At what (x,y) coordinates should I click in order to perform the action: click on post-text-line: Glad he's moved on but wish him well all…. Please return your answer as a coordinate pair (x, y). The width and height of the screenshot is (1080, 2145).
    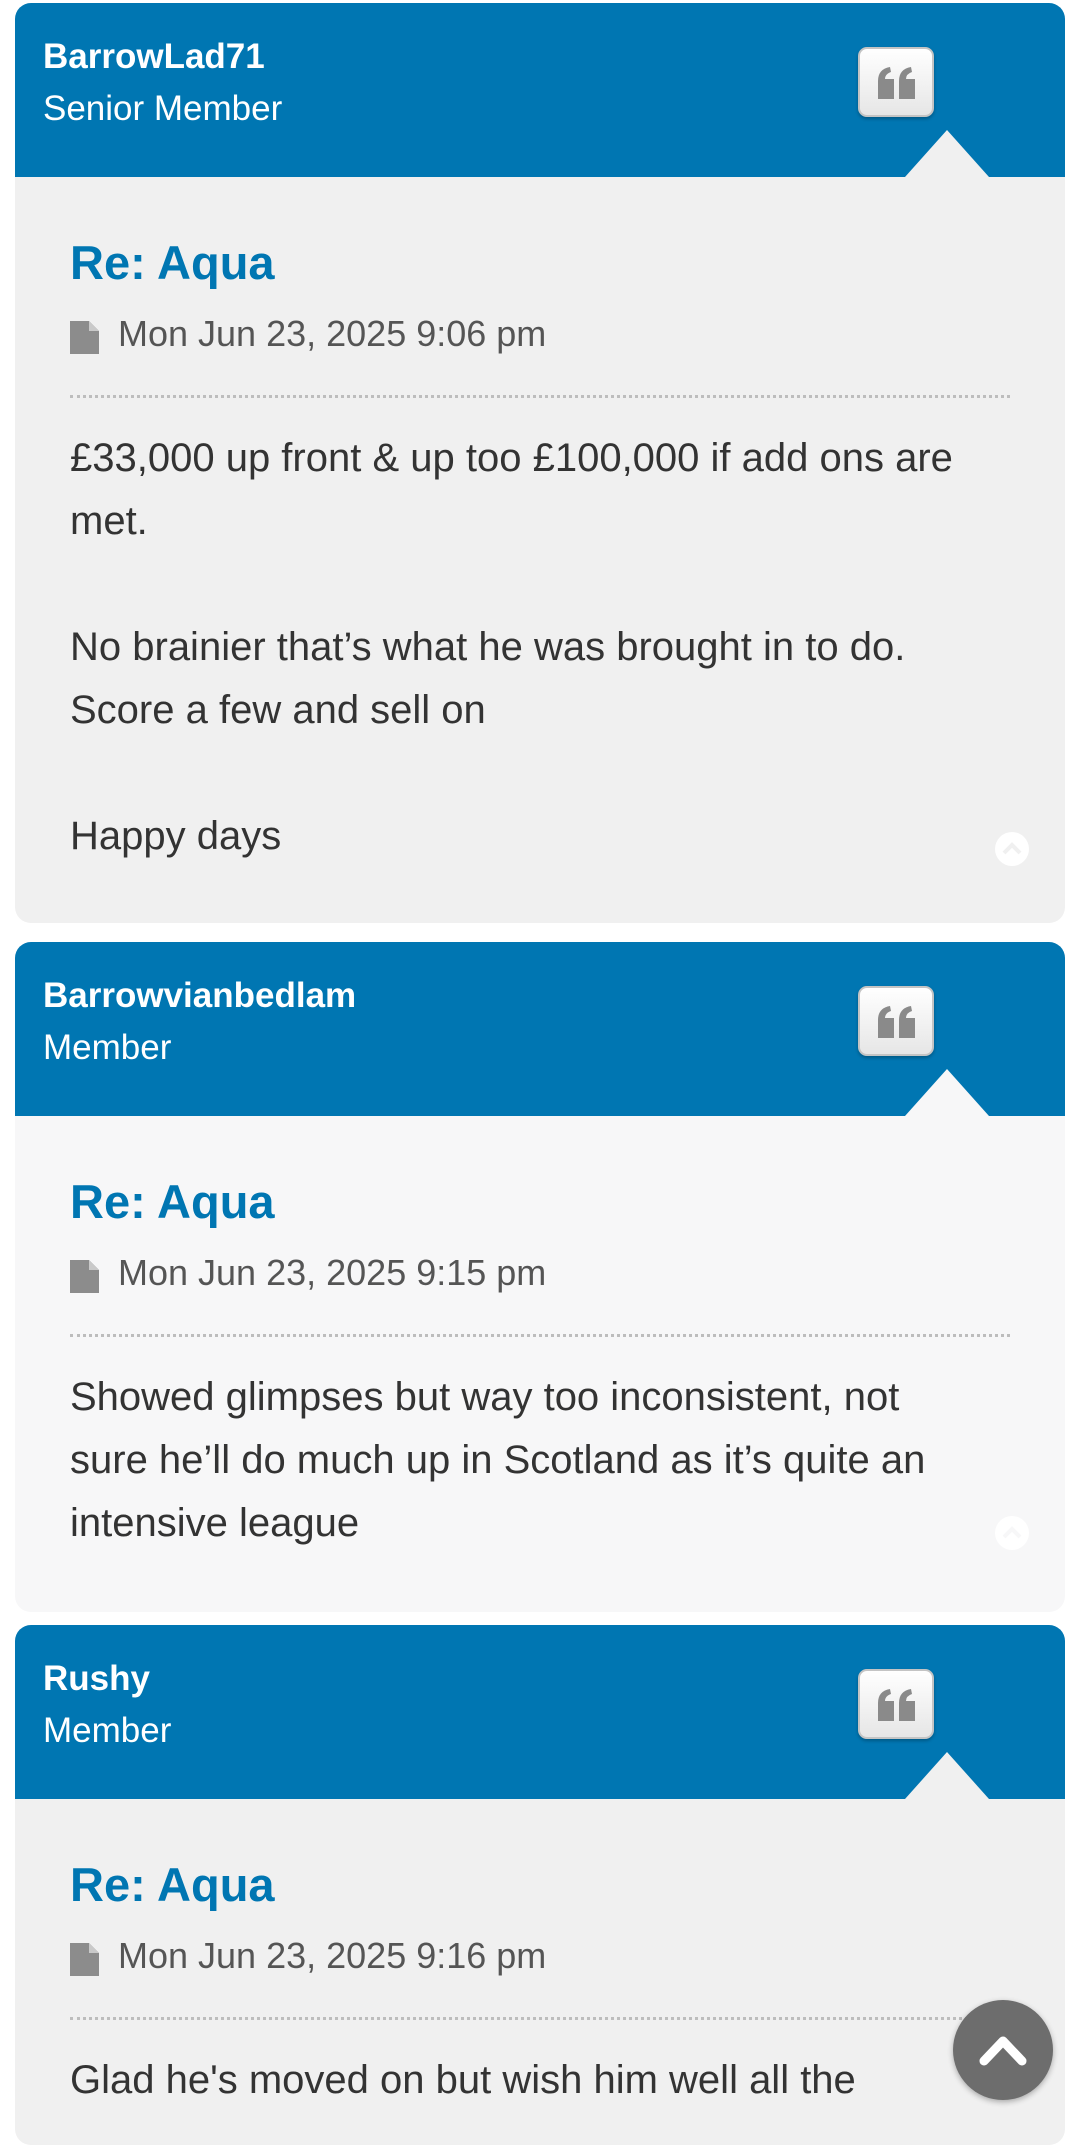
    Looking at the image, I should click on (463, 2080).